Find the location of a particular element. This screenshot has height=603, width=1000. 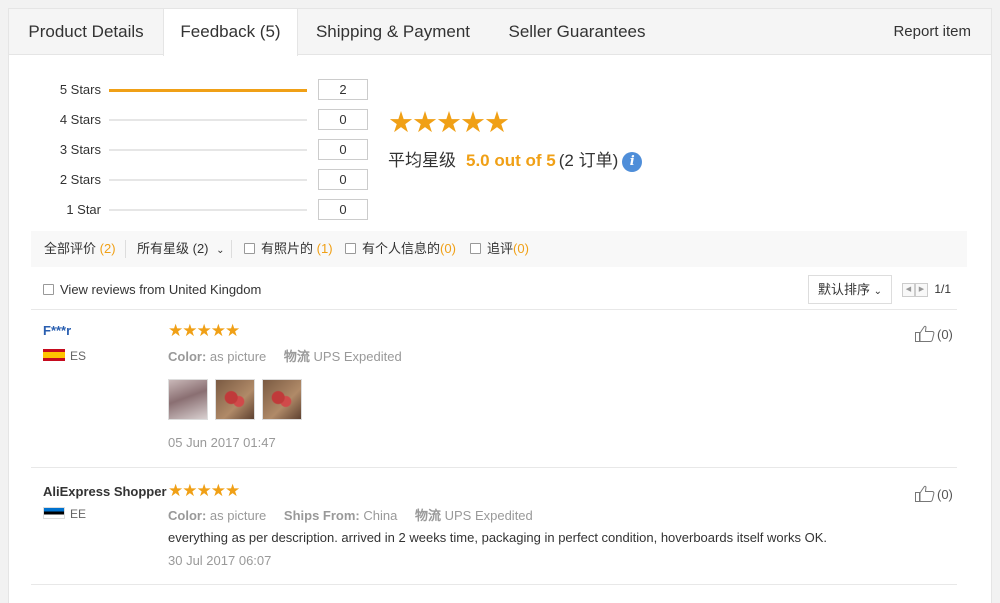

average-score: 5.0 out of 5 is located at coordinates (511, 160).